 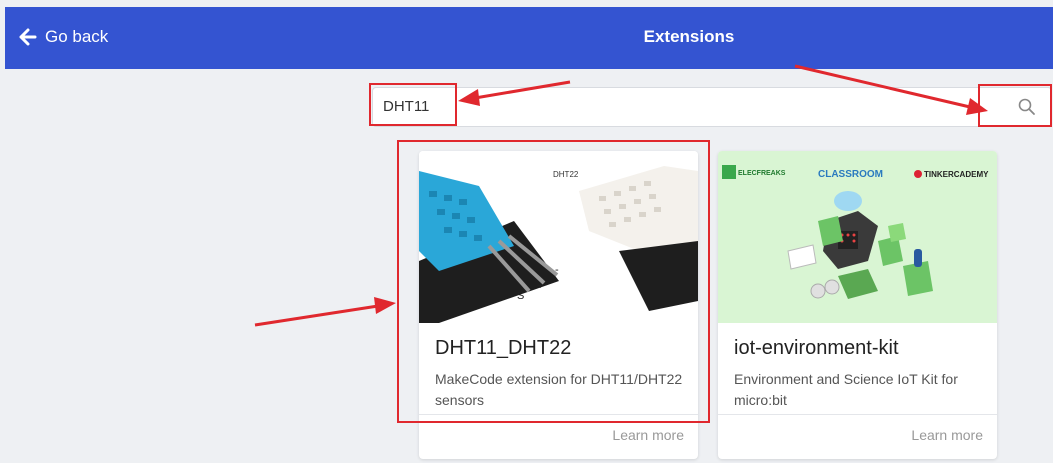 I want to click on arrow-to-dht-card, so click(x=325, y=312).